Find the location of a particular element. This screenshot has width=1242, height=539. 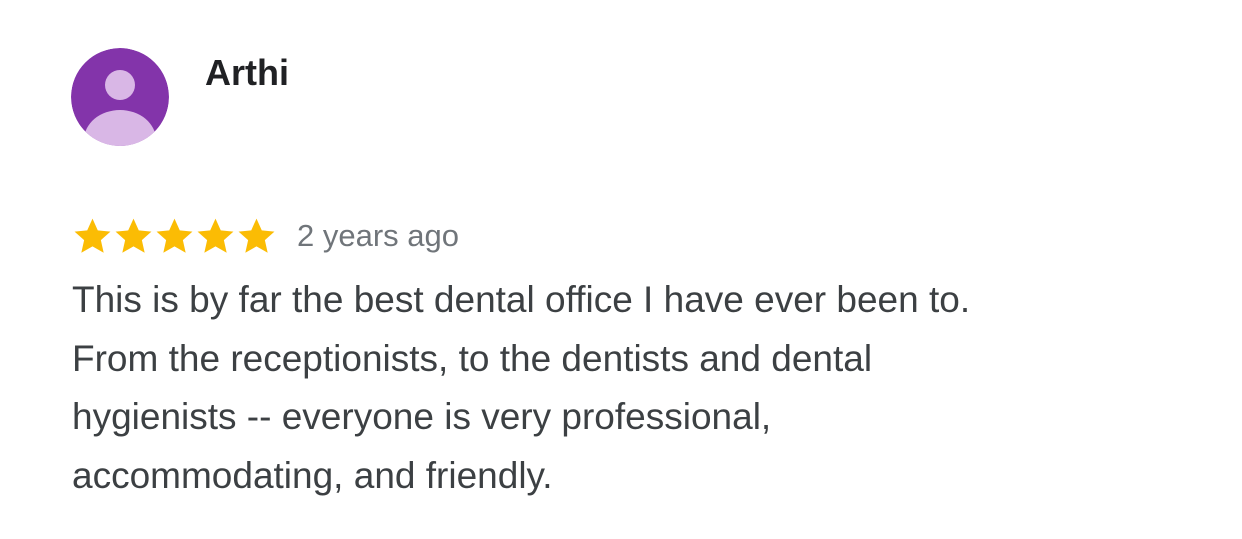

review-timestamp: 2 years ago is located at coordinates (378, 235).